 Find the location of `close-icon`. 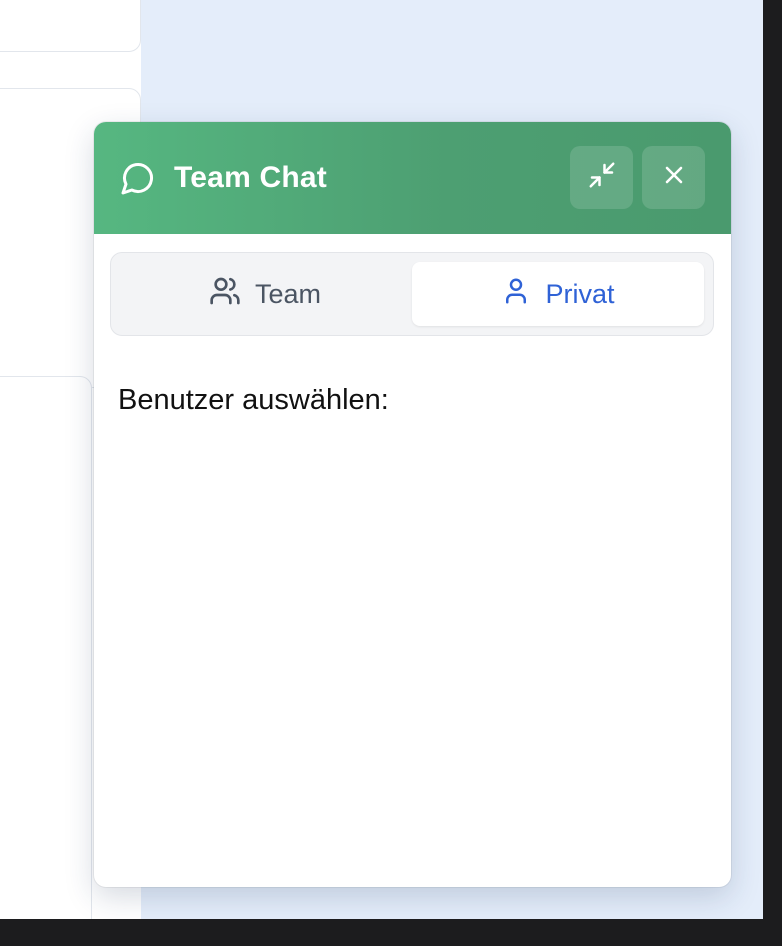

close-icon is located at coordinates (674, 177).